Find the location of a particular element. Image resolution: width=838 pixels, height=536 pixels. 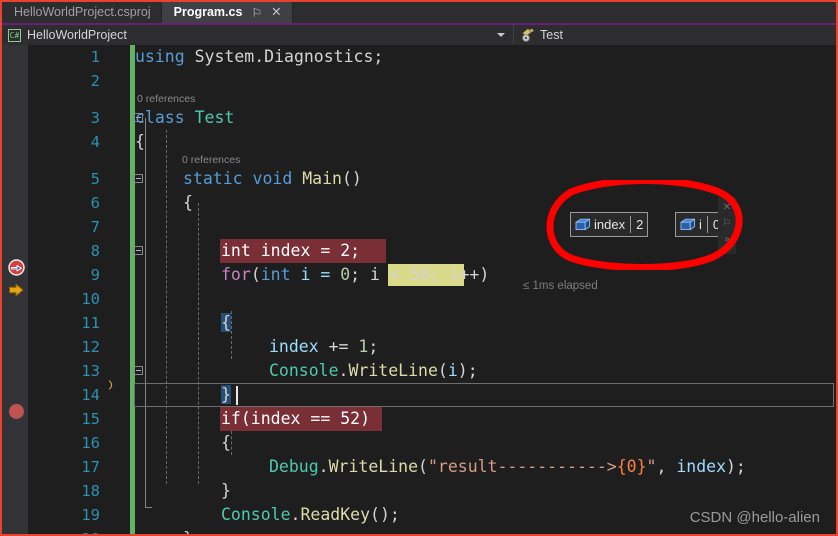

line-number: 1 is located at coordinates (95, 57).